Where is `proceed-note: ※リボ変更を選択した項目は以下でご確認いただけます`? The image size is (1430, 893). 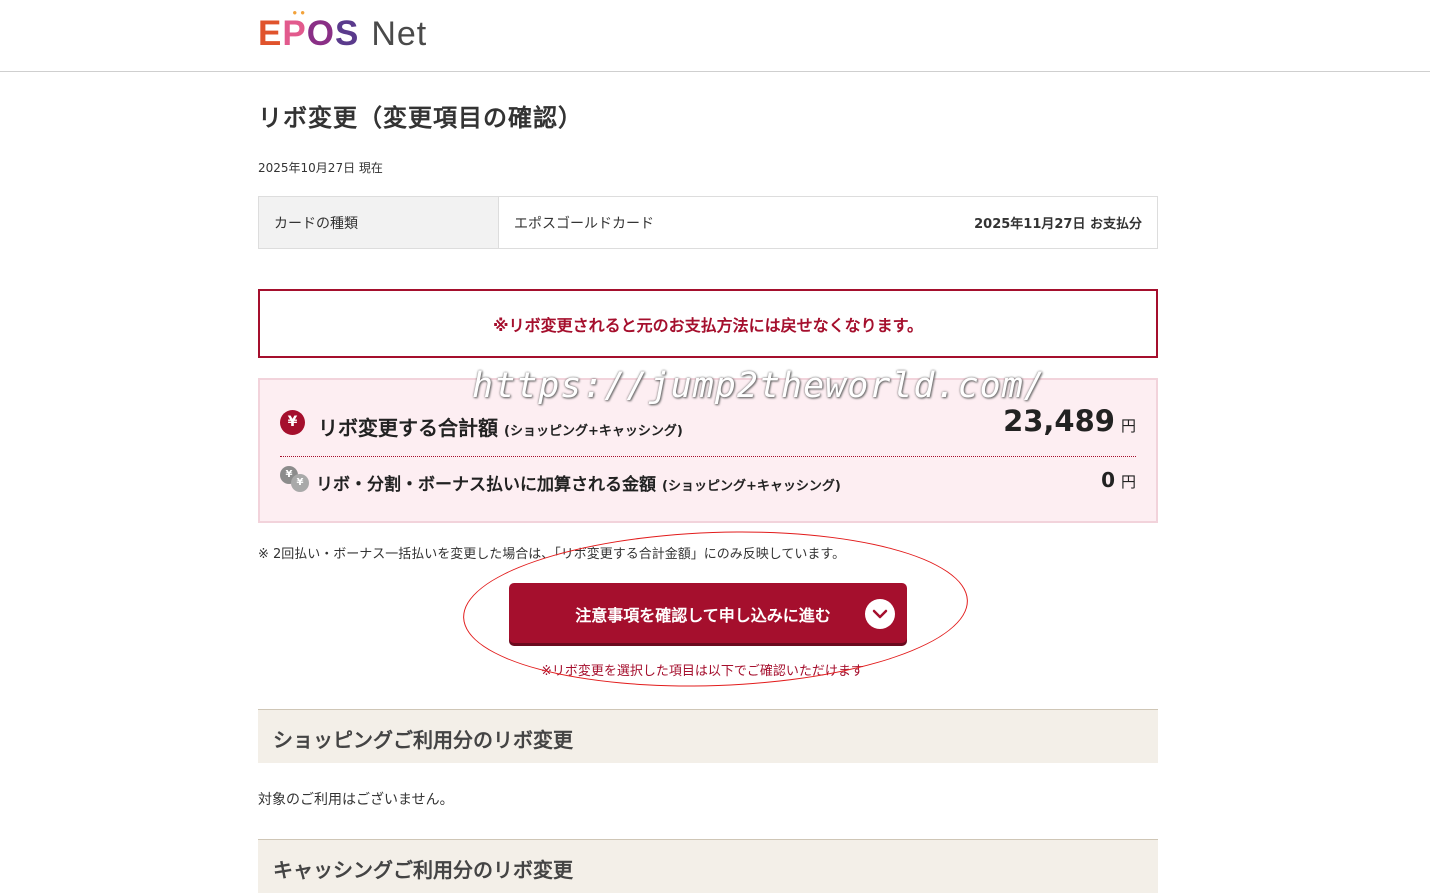 proceed-note: ※リボ変更を選択した項目は以下でご確認いただけます is located at coordinates (702, 671).